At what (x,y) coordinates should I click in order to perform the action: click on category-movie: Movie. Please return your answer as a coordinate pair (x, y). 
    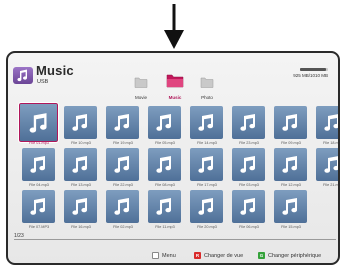
    Looking at the image, I should click on (141, 87).